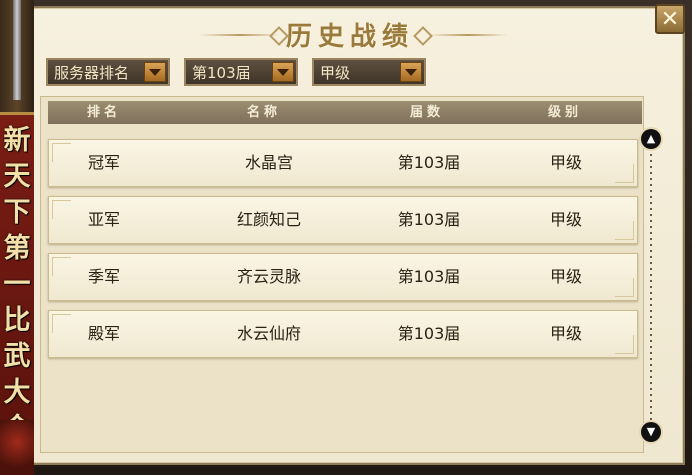  What do you see at coordinates (651, 139) in the screenshot?
I see `scroll-up-icon: ▲` at bounding box center [651, 139].